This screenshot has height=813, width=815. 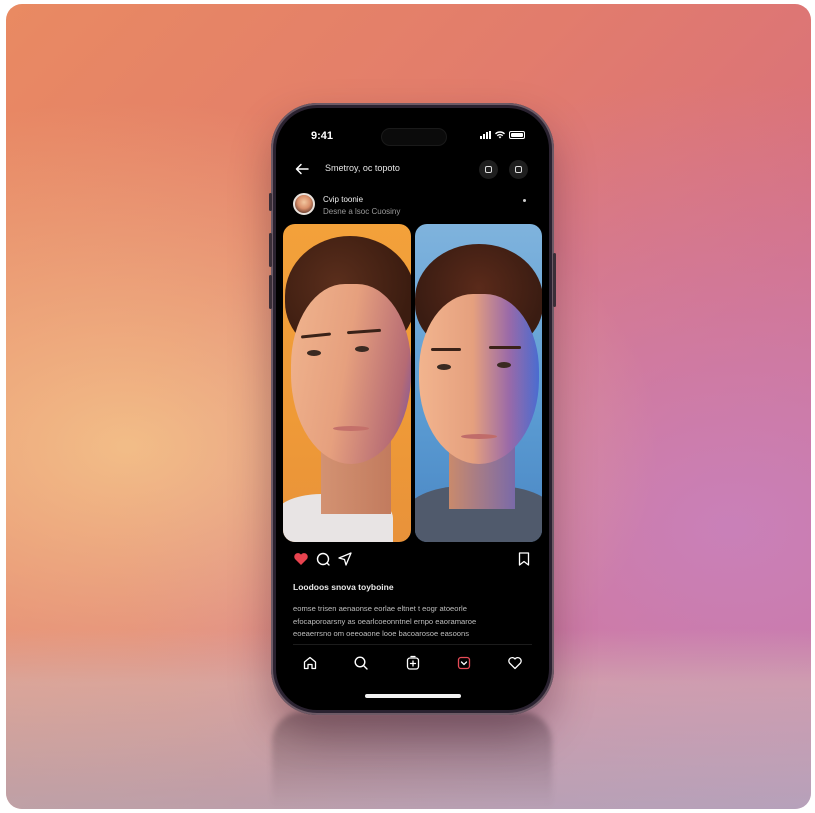 I want to click on volume-up-button, so click(x=270, y=250).